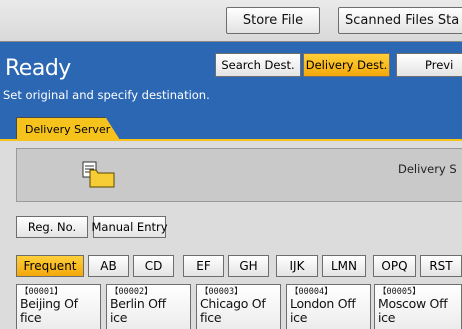 This screenshot has width=462, height=329. Describe the element at coordinates (429, 65) in the screenshot. I see `preview-button: Previ` at that location.